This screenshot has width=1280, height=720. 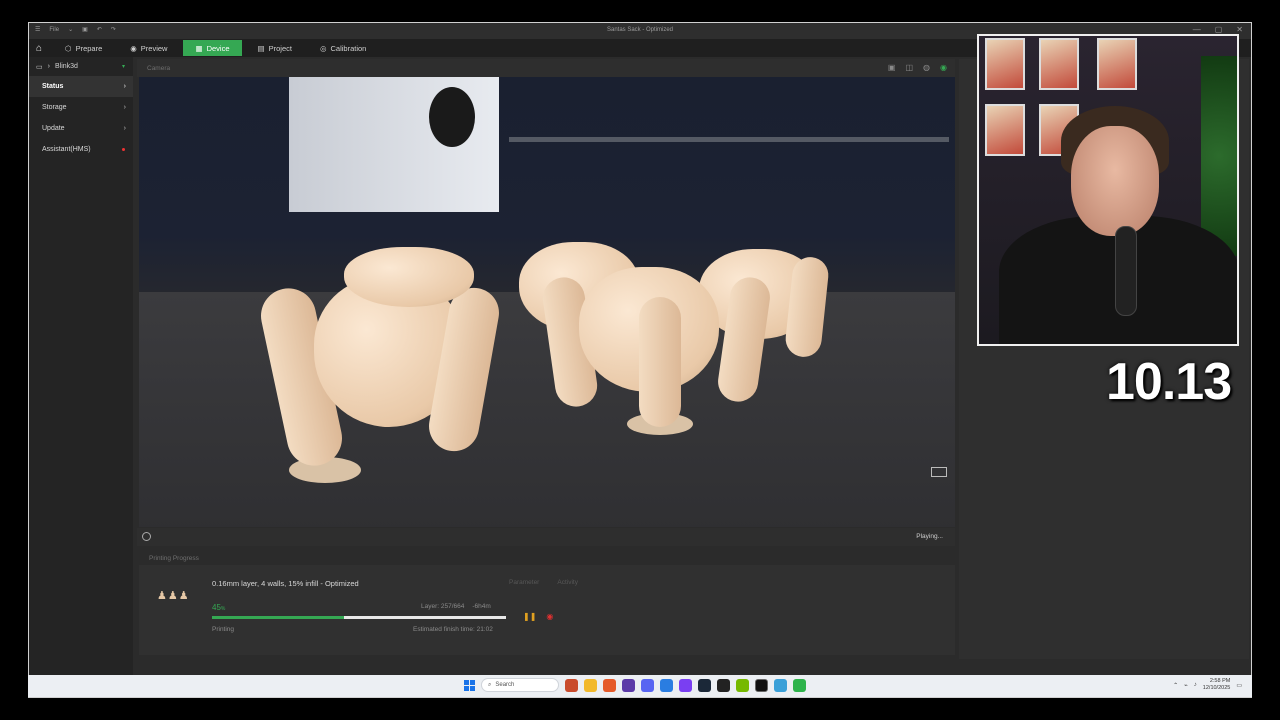 I want to click on pause-button: ❚❚, so click(x=529, y=616).